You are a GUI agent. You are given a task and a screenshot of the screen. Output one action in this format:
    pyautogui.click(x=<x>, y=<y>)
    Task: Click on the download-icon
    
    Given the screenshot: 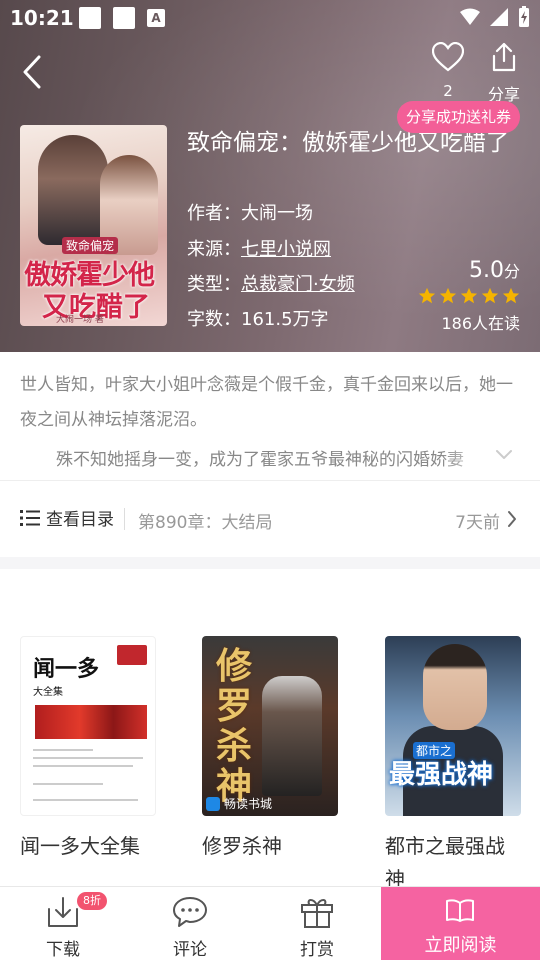 What is the action you would take?
    pyautogui.click(x=63, y=912)
    